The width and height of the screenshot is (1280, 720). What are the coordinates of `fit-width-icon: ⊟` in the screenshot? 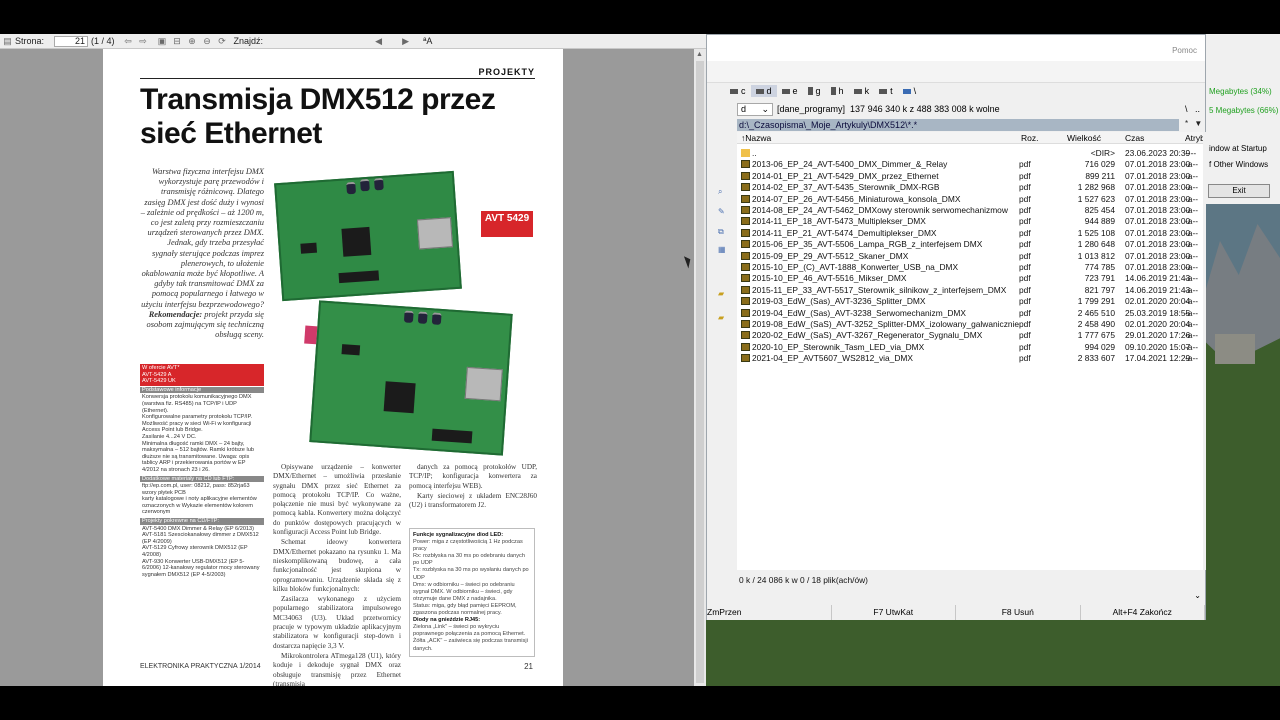 It's located at (177, 41).